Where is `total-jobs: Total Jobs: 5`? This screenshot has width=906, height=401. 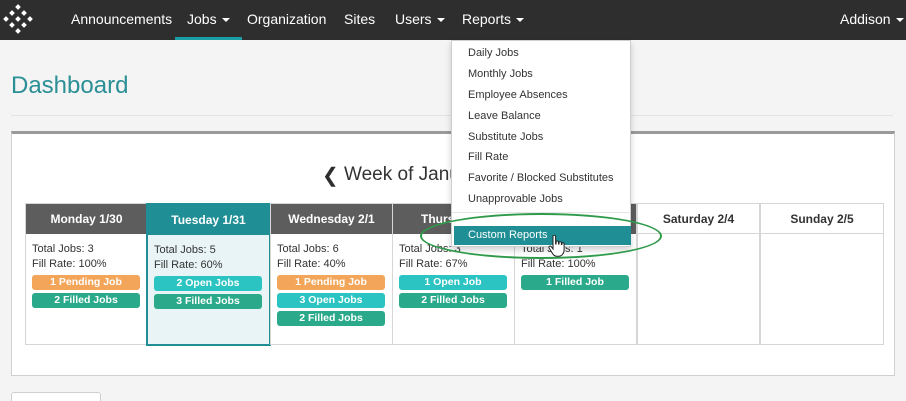
total-jobs: Total Jobs: 5 is located at coordinates (185, 250).